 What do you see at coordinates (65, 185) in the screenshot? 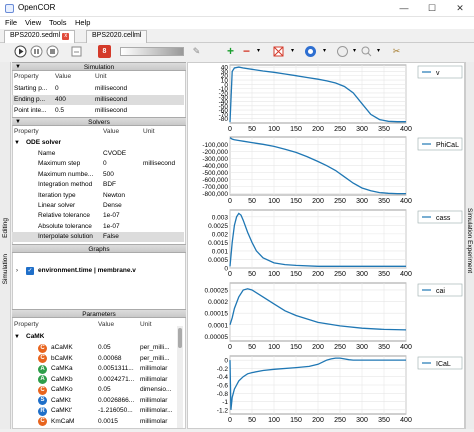
I see `property-name: Integration method` at bounding box center [65, 185].